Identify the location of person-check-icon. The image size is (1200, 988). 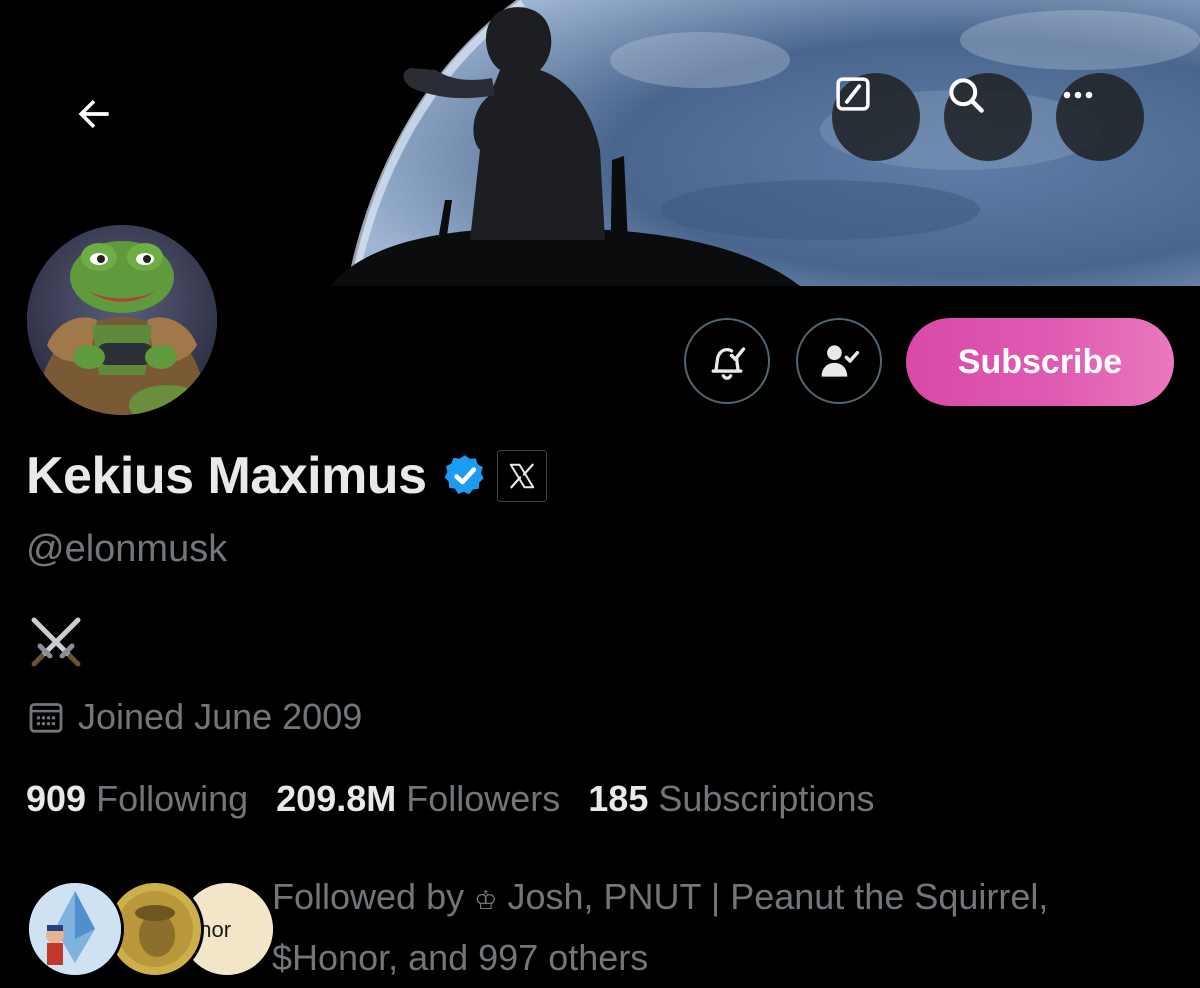
(840, 361).